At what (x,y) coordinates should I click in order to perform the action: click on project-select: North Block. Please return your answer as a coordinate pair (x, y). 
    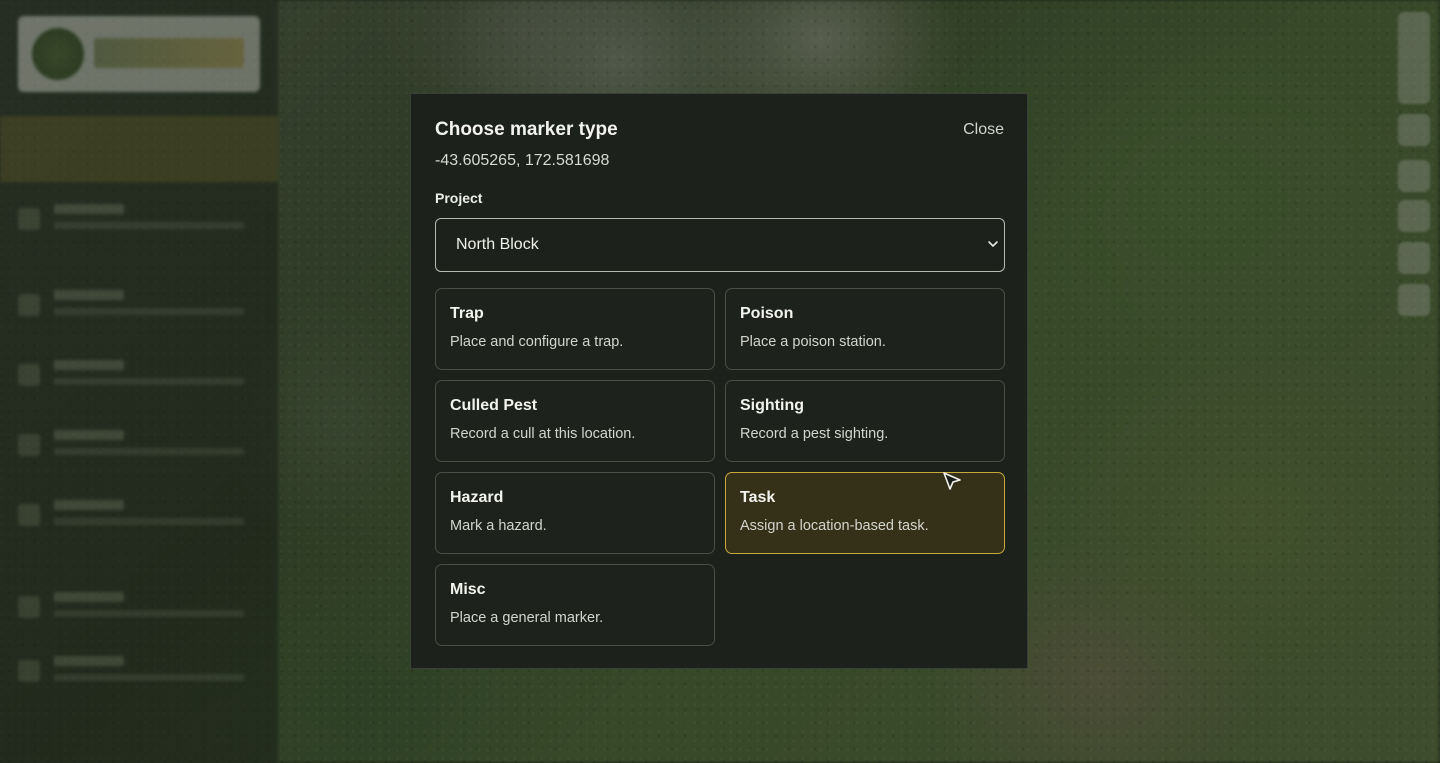
    Looking at the image, I should click on (720, 245).